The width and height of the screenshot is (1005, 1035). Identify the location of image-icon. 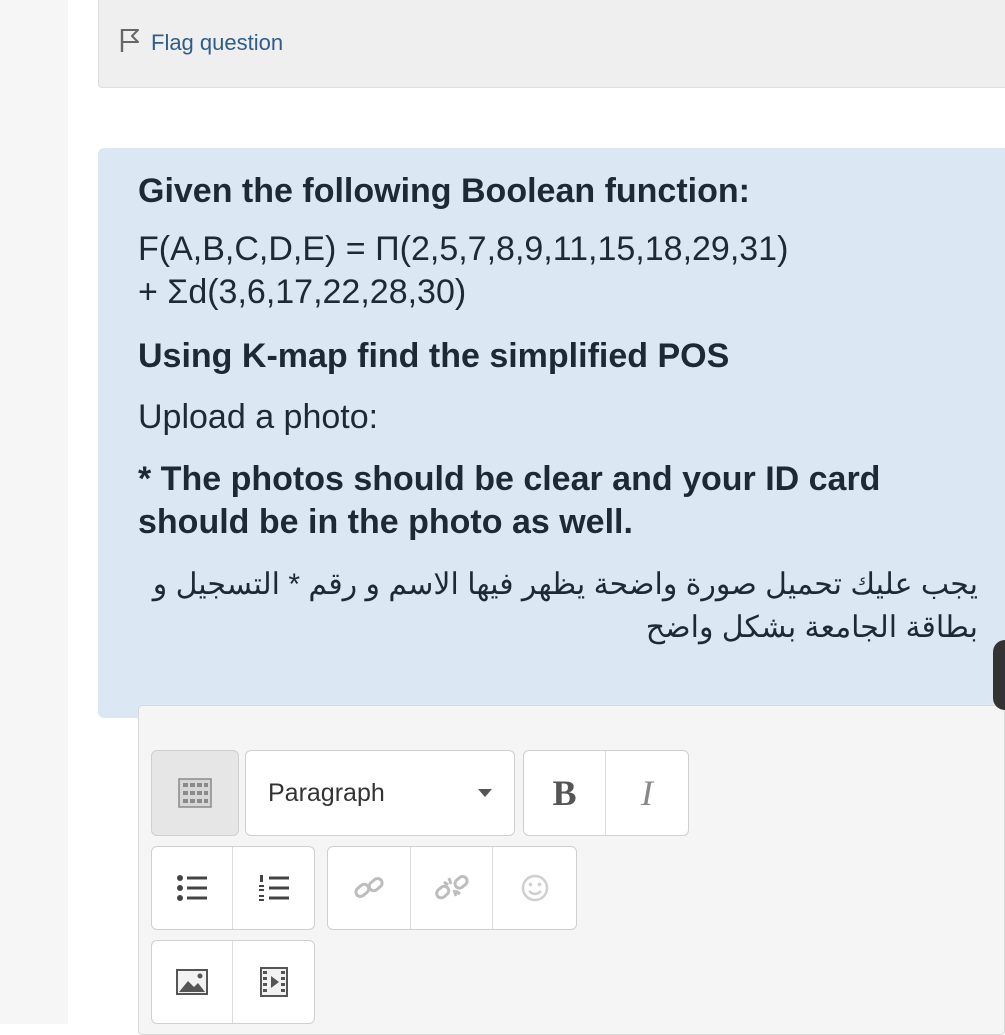
(192, 982).